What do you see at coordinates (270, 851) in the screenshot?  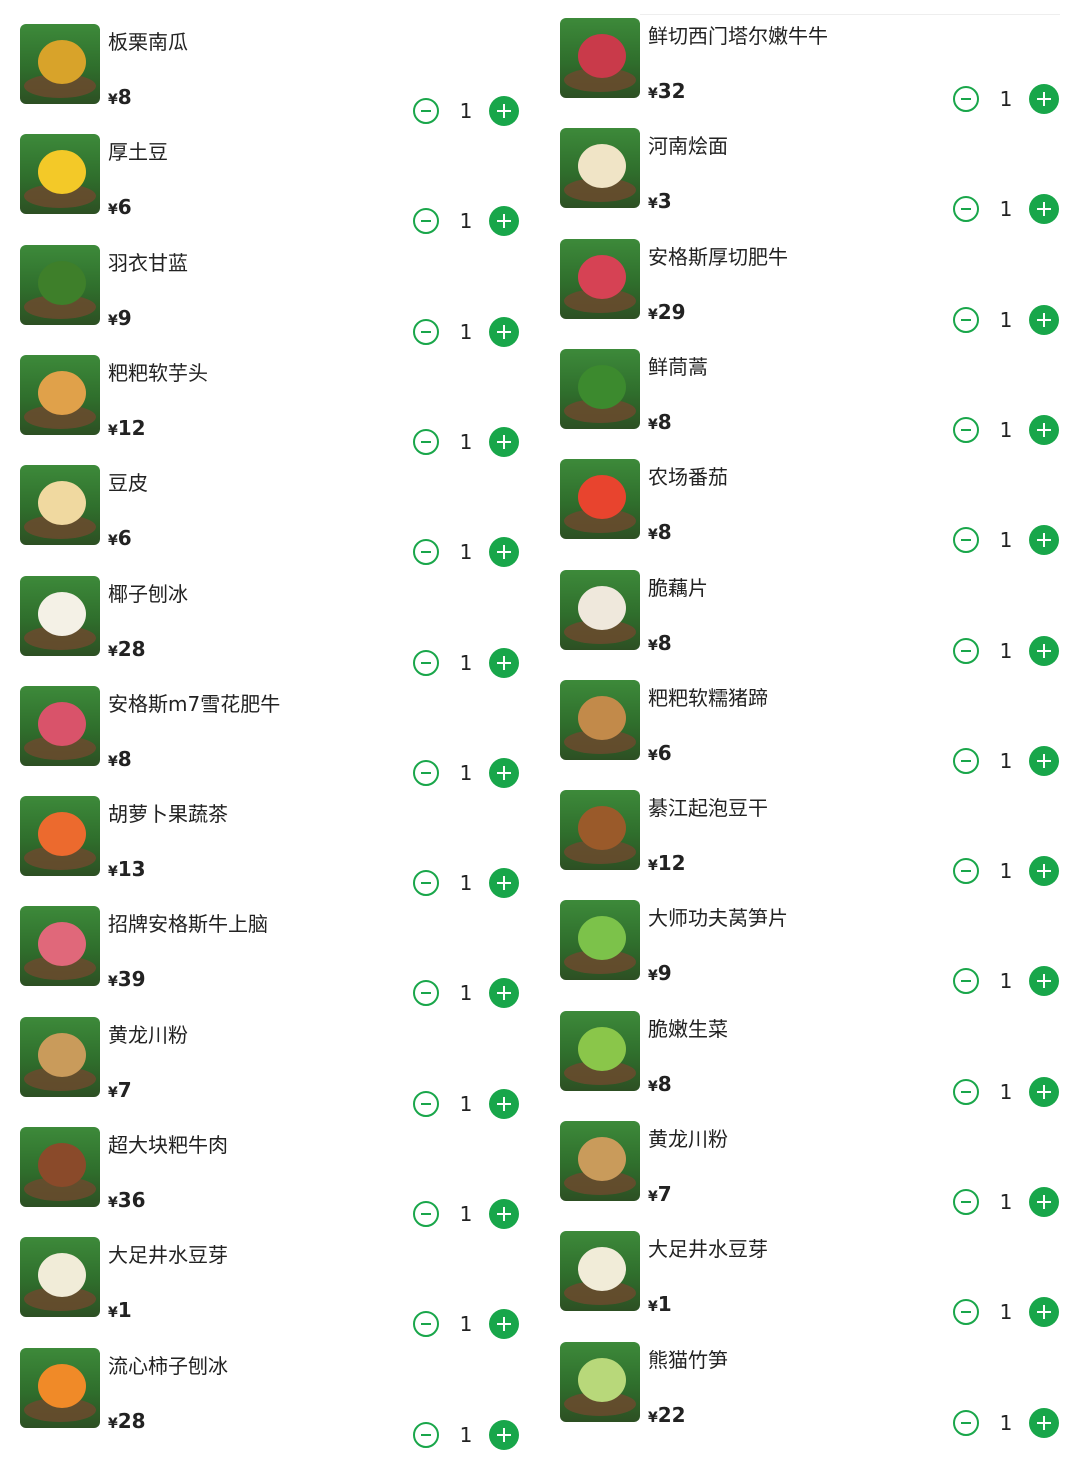 I see `menu-item: 胡萝卜果蔬茶 ¥13 1` at bounding box center [270, 851].